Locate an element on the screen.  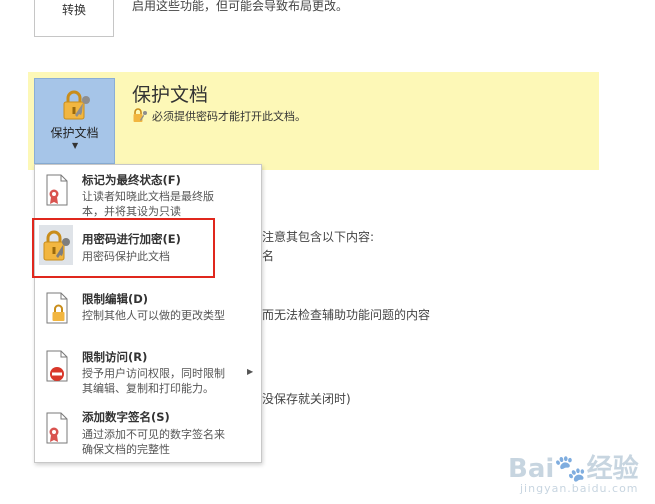
watermark-url: jingyan.baidu.com is located at coordinates (579, 488).